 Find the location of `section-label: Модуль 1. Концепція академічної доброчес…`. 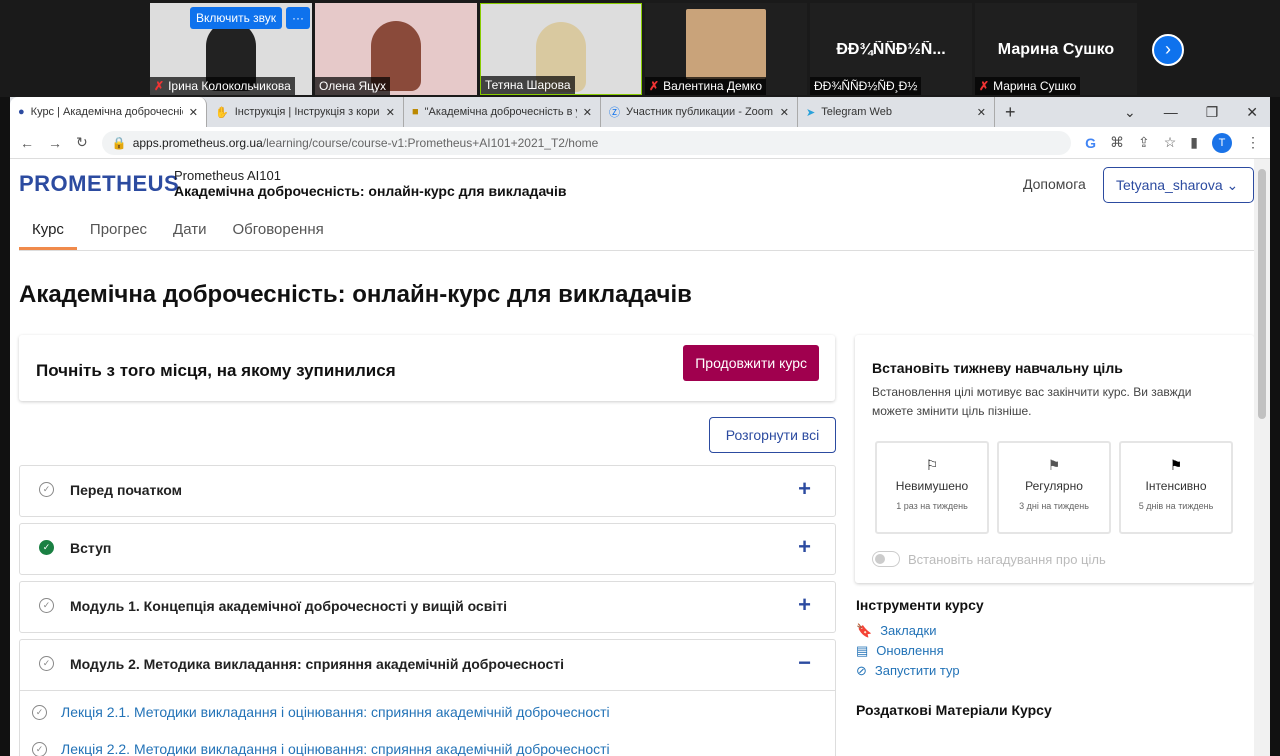

section-label: Модуль 1. Концепція академічної доброчес… is located at coordinates (288, 606).